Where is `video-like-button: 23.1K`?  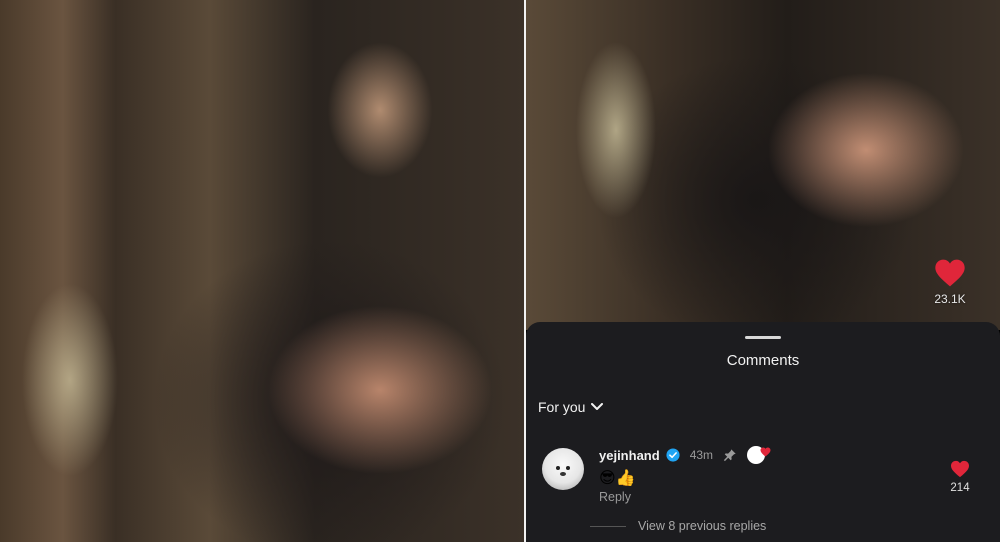 video-like-button: 23.1K is located at coordinates (950, 282).